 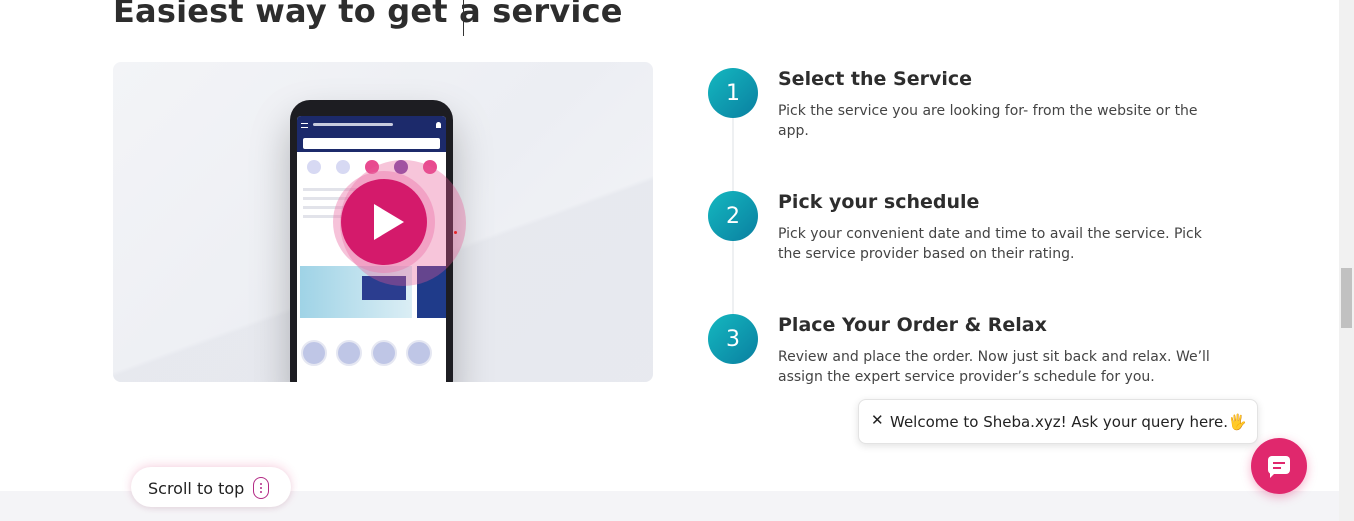 I want to click on step-number: 3, so click(x=733, y=339).